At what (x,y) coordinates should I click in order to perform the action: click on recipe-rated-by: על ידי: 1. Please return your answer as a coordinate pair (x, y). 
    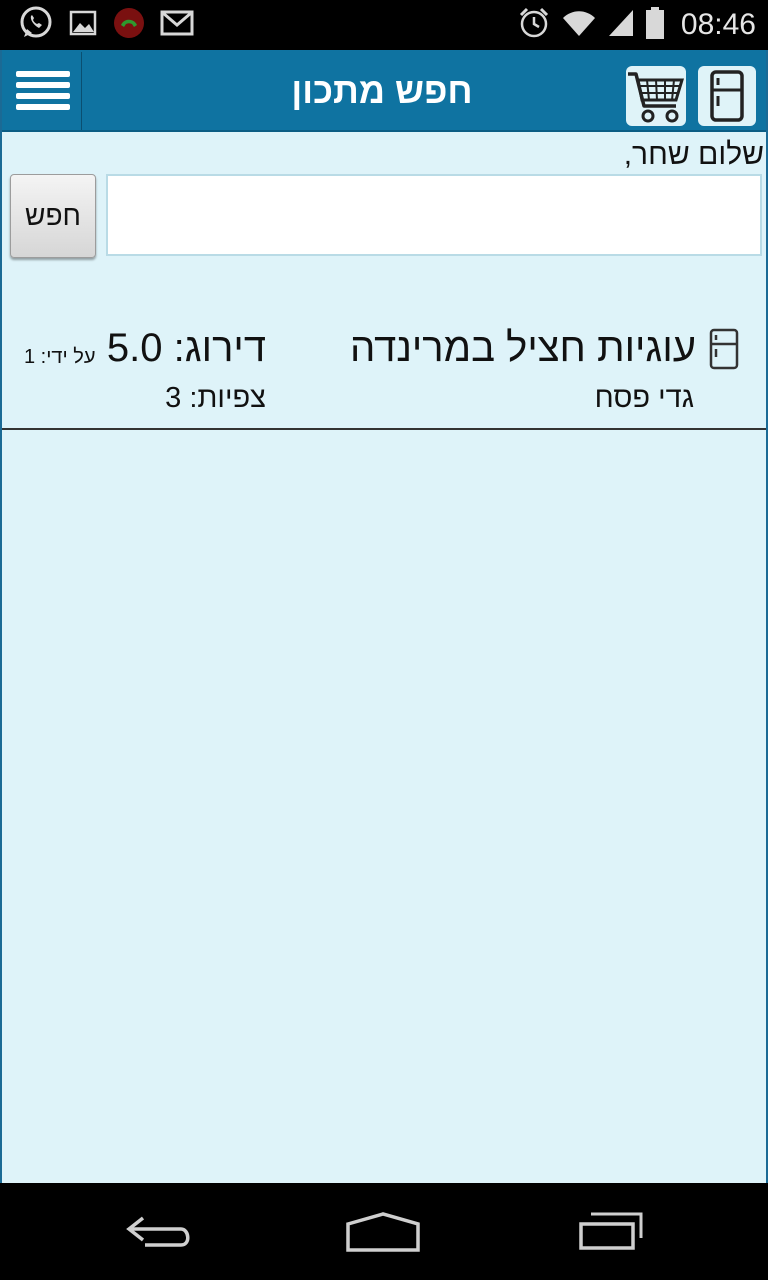
    Looking at the image, I should click on (60, 357).